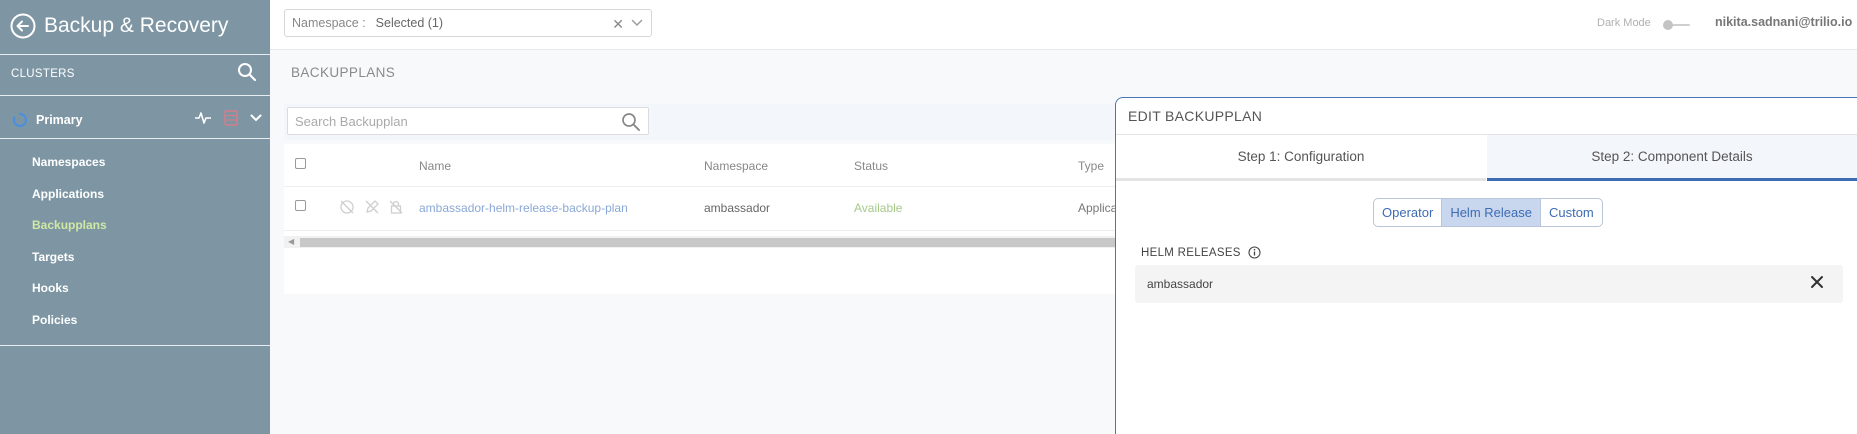 The image size is (1857, 434). What do you see at coordinates (1191, 252) in the screenshot?
I see `helm-releases-label-text: HELM RELEASES` at bounding box center [1191, 252].